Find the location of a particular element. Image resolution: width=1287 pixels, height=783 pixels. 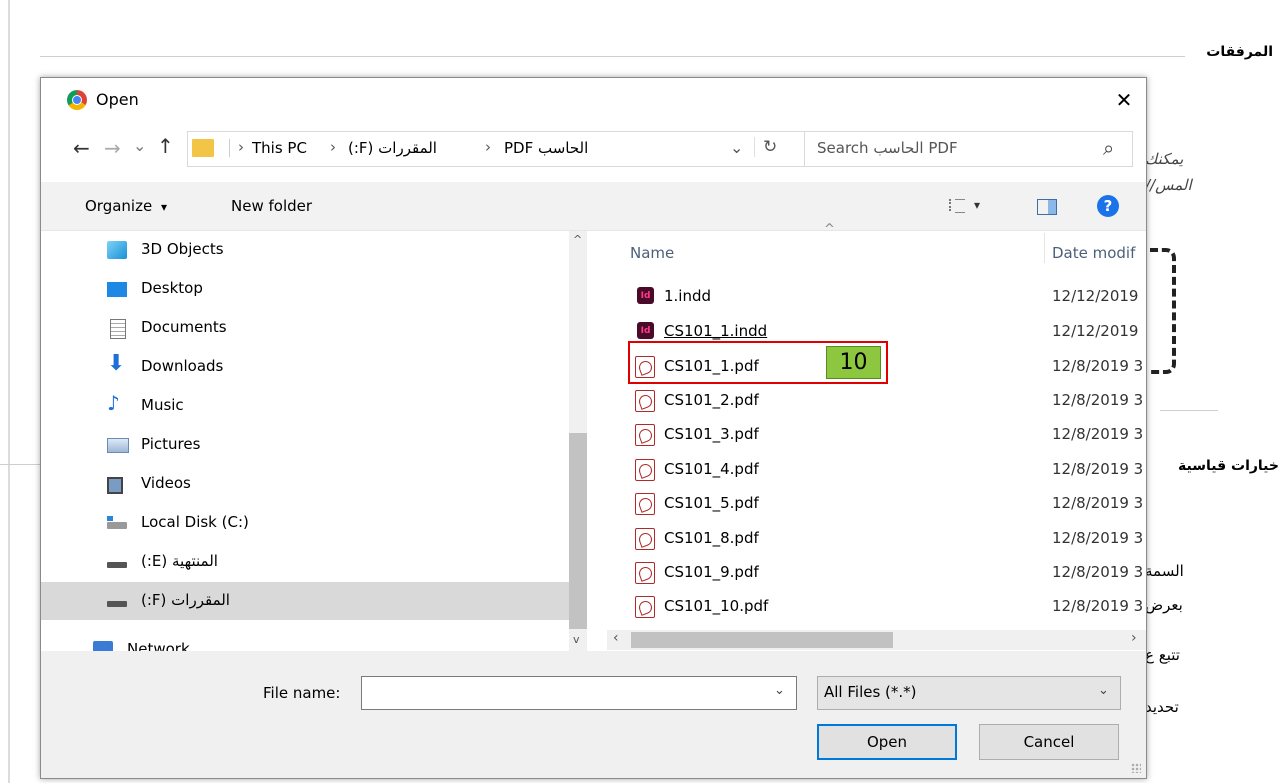

scroll-right-icon: › is located at coordinates (1134, 638).